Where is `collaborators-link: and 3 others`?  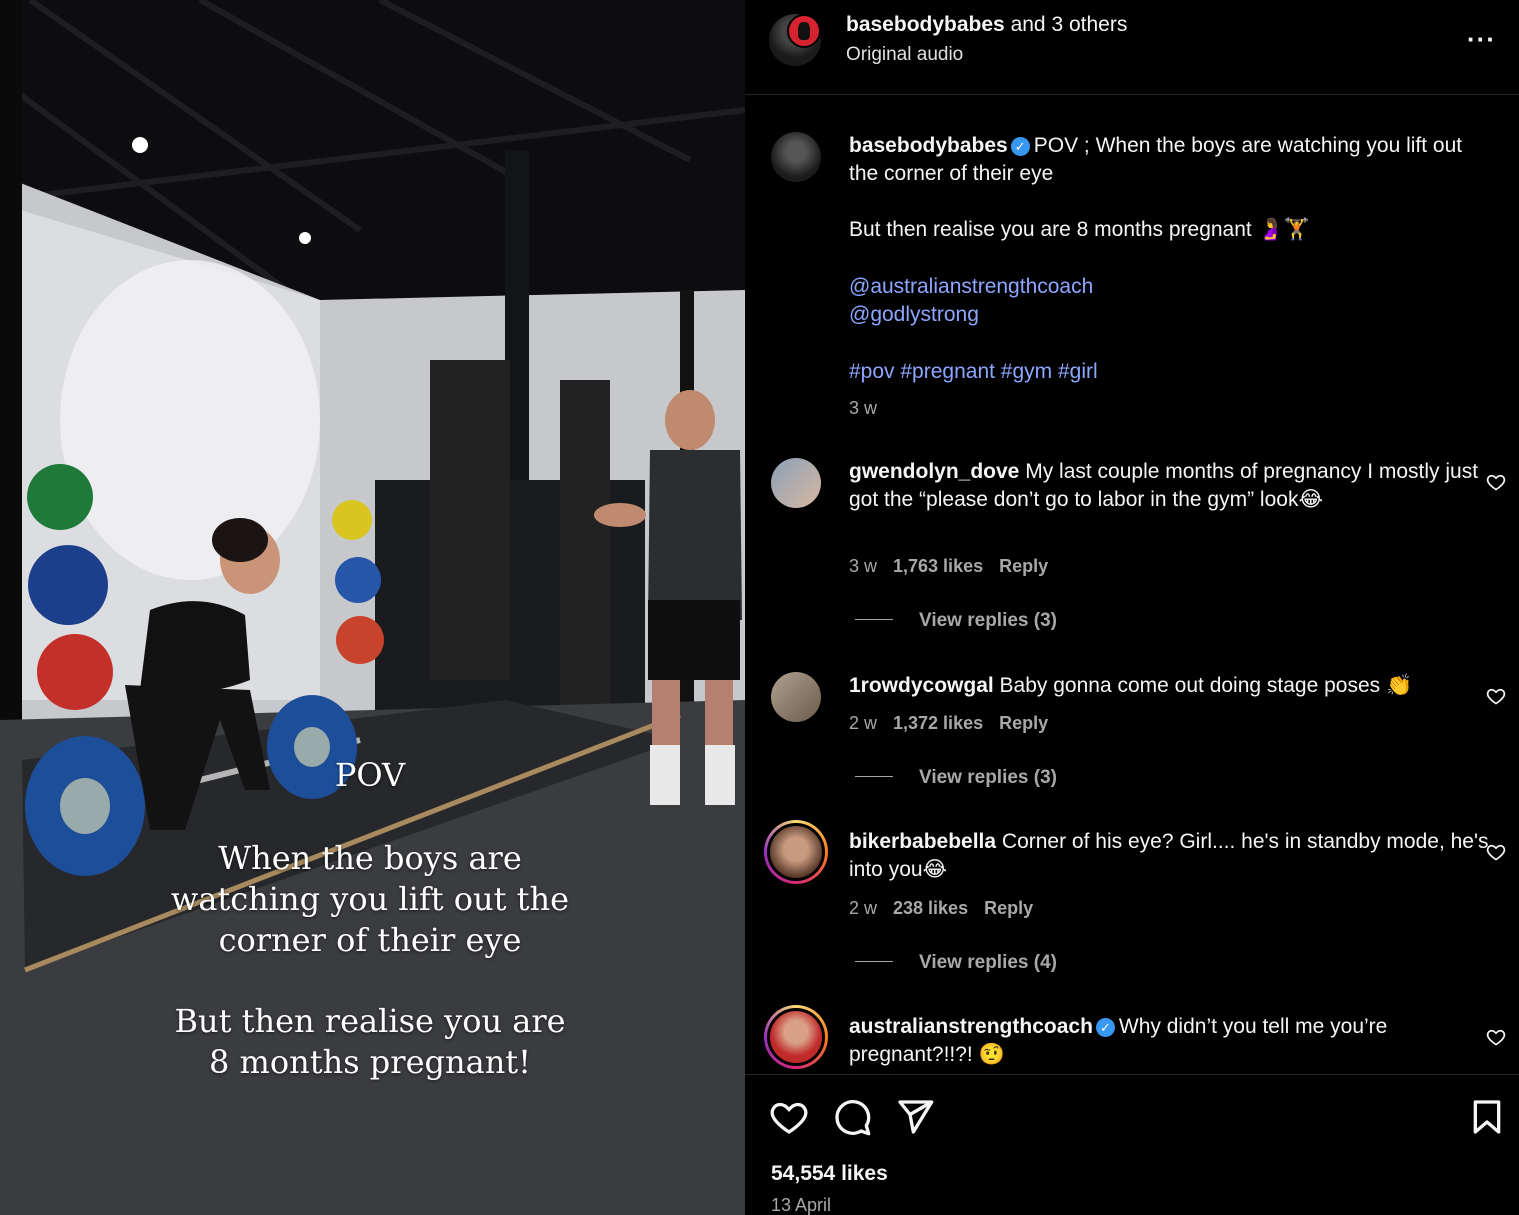
collaborators-link: and 3 others is located at coordinates (1069, 24).